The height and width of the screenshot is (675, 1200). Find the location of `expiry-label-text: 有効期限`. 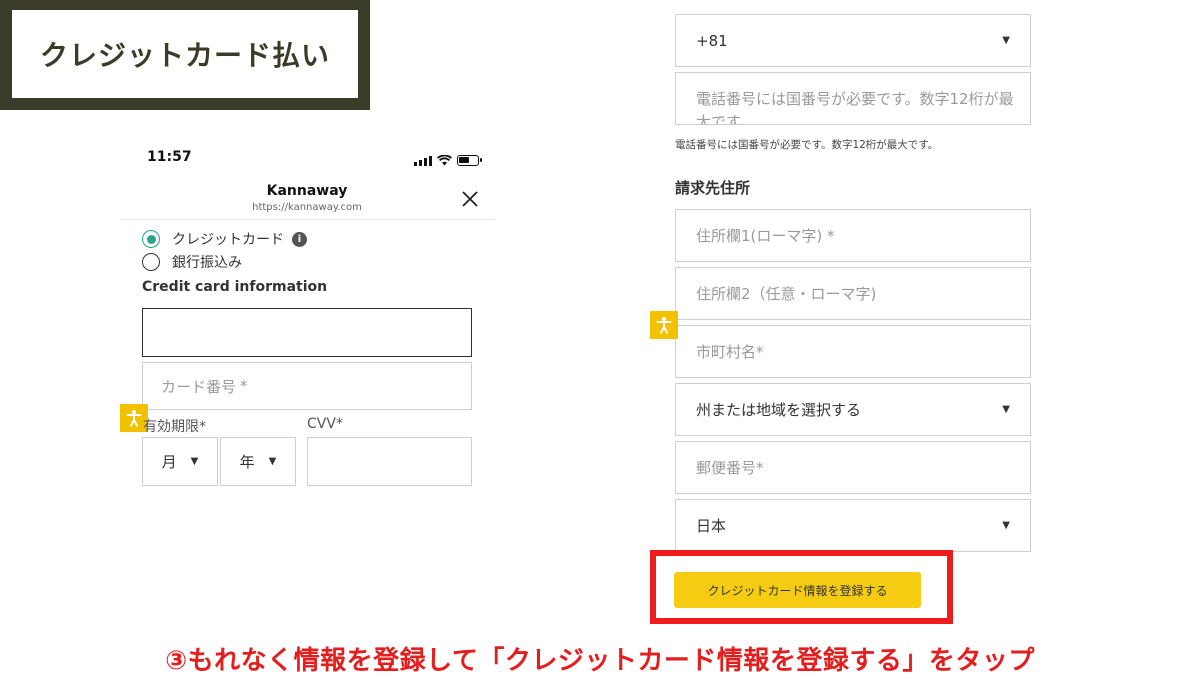

expiry-label-text: 有効期限 is located at coordinates (171, 427).